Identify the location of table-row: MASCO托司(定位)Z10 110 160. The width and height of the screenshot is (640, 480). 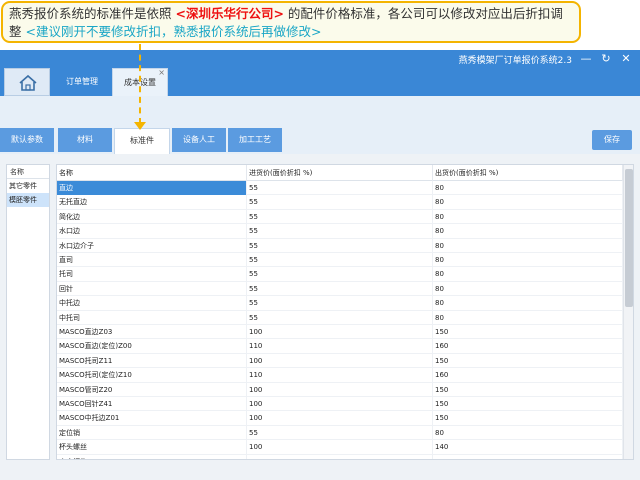
(340, 375).